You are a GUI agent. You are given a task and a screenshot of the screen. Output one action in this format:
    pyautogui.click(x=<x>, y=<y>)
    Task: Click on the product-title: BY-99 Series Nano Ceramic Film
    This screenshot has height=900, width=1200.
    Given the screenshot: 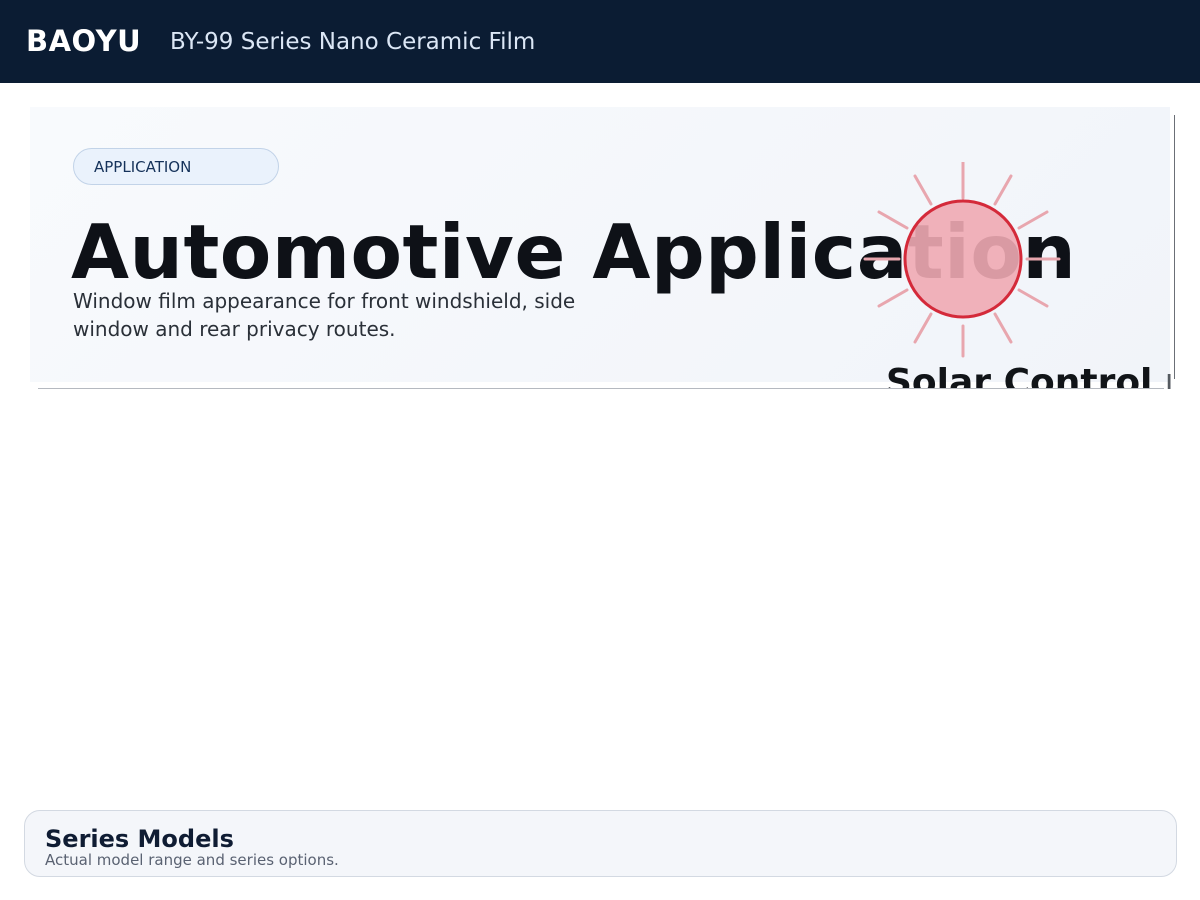 What is the action you would take?
    pyautogui.click(x=353, y=42)
    